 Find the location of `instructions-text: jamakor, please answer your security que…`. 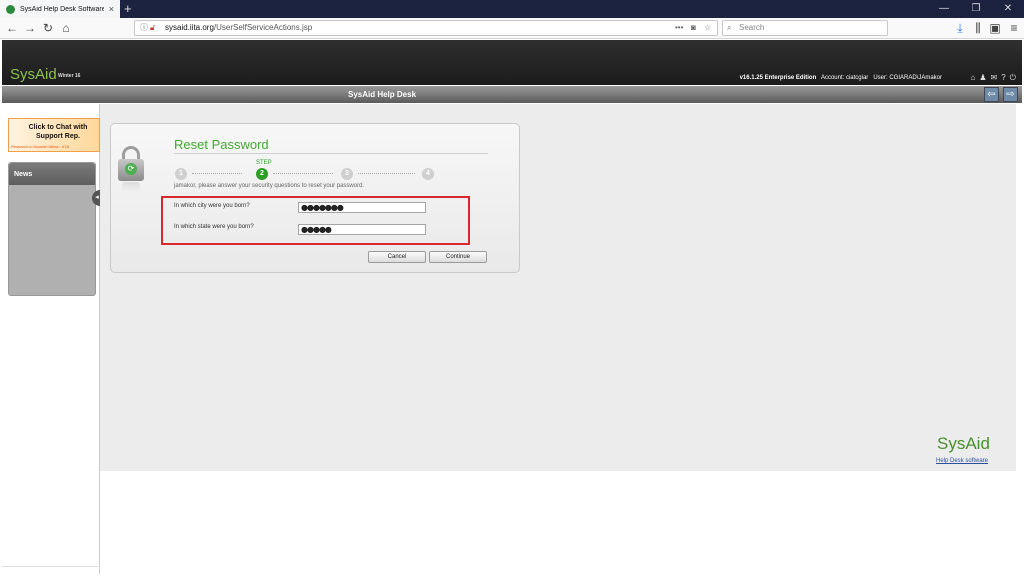

instructions-text: jamakor, please answer your security que… is located at coordinates (269, 186).